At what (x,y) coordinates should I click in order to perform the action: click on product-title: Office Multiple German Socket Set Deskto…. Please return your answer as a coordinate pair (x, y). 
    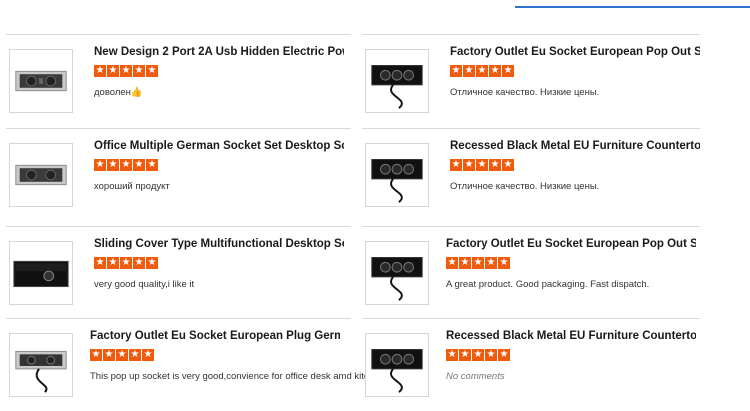
    Looking at the image, I should click on (219, 146).